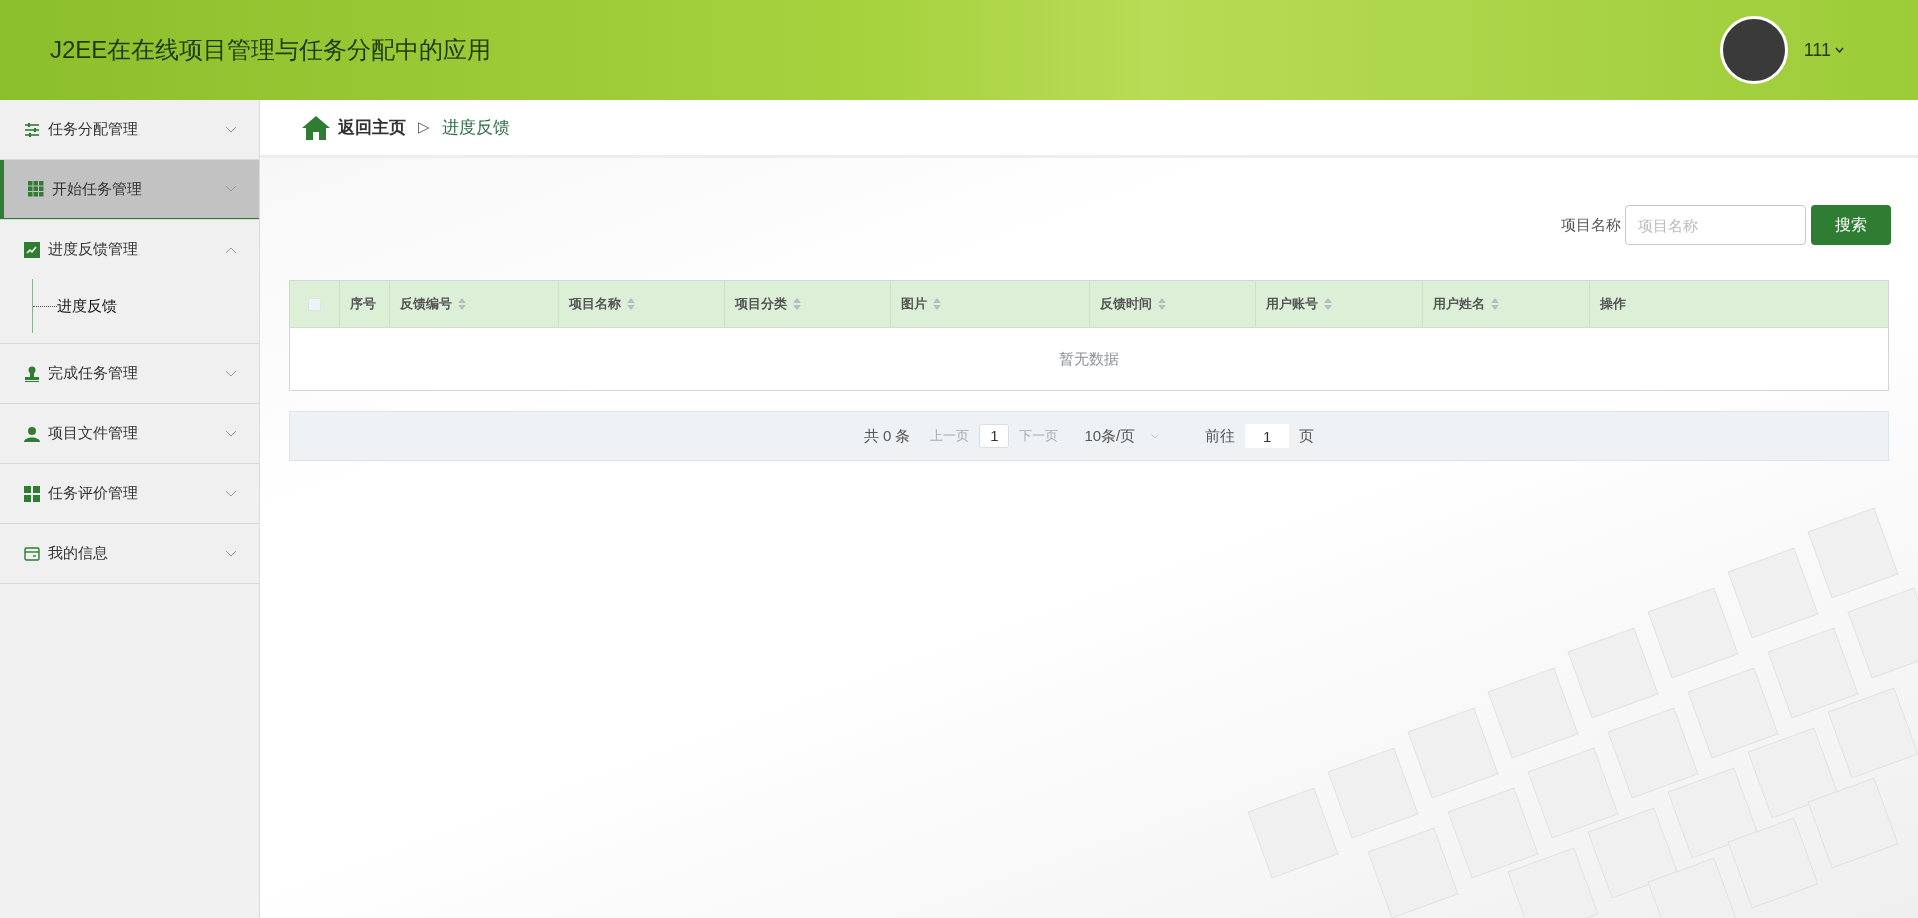  What do you see at coordinates (474, 304) in the screenshot?
I see `column-header: 反馈编号` at bounding box center [474, 304].